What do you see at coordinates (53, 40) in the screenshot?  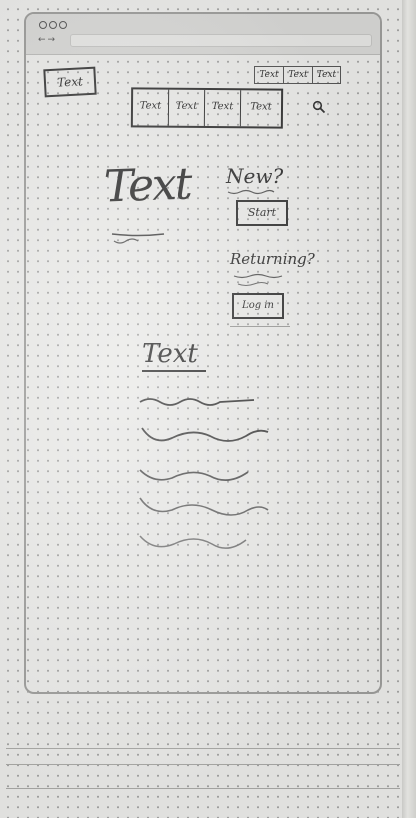 I see `forward-arrow-icon: →` at bounding box center [53, 40].